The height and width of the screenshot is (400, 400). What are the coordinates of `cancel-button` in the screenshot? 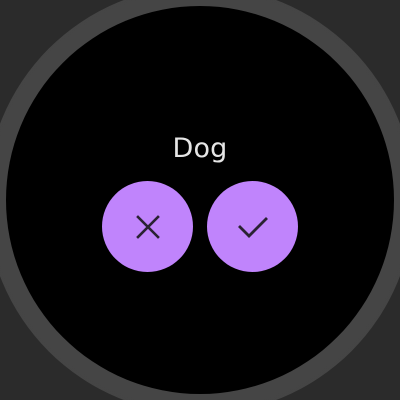 It's located at (147, 226).